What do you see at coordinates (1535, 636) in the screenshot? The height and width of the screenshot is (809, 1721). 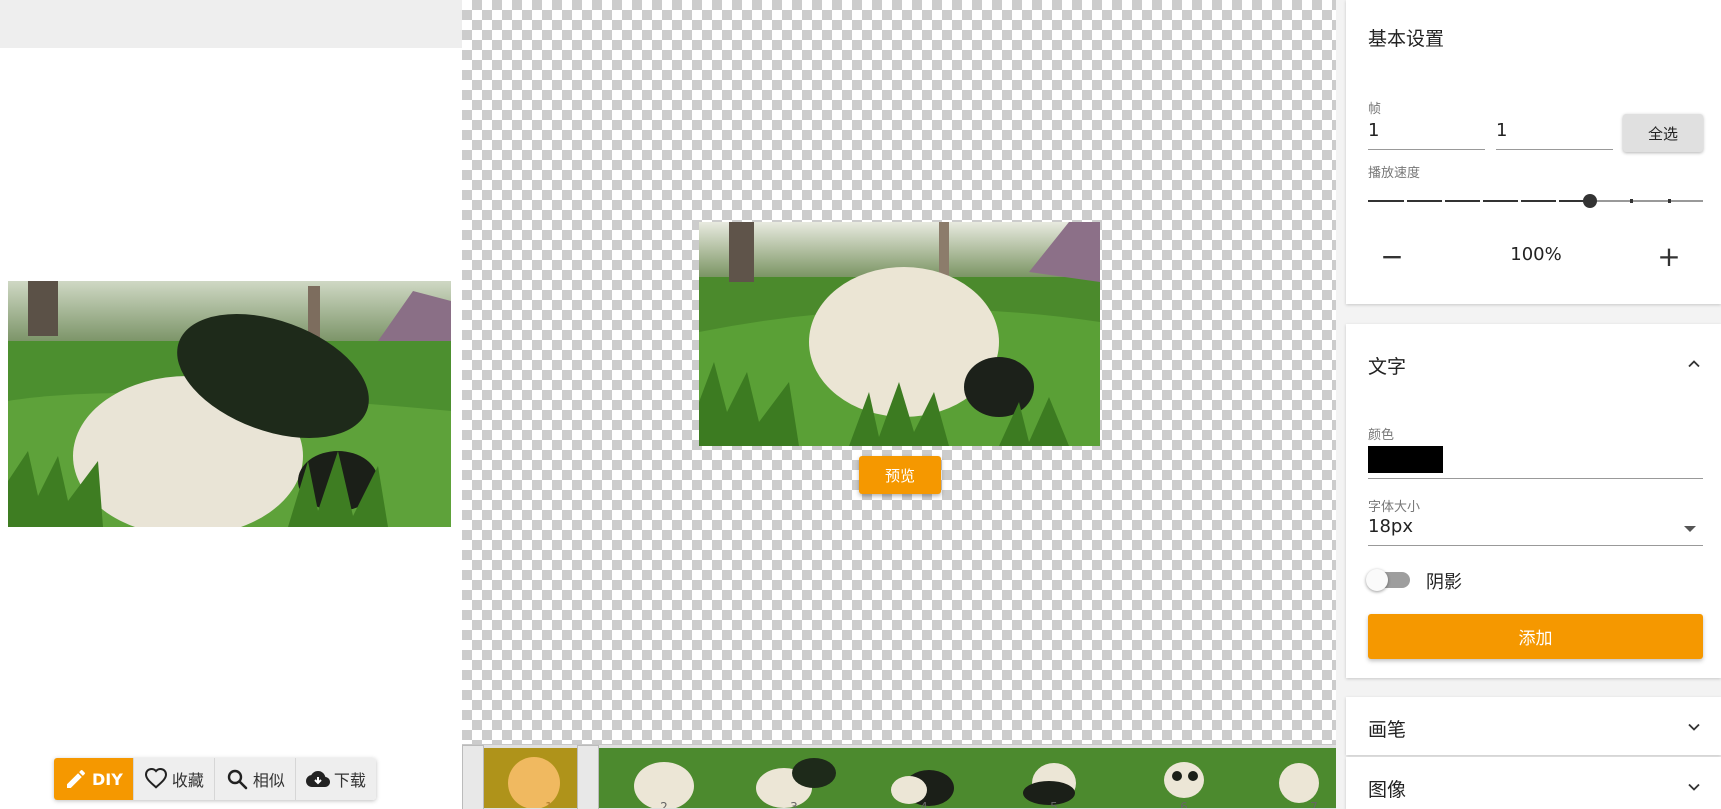 I see `add-text-button: 添加` at bounding box center [1535, 636].